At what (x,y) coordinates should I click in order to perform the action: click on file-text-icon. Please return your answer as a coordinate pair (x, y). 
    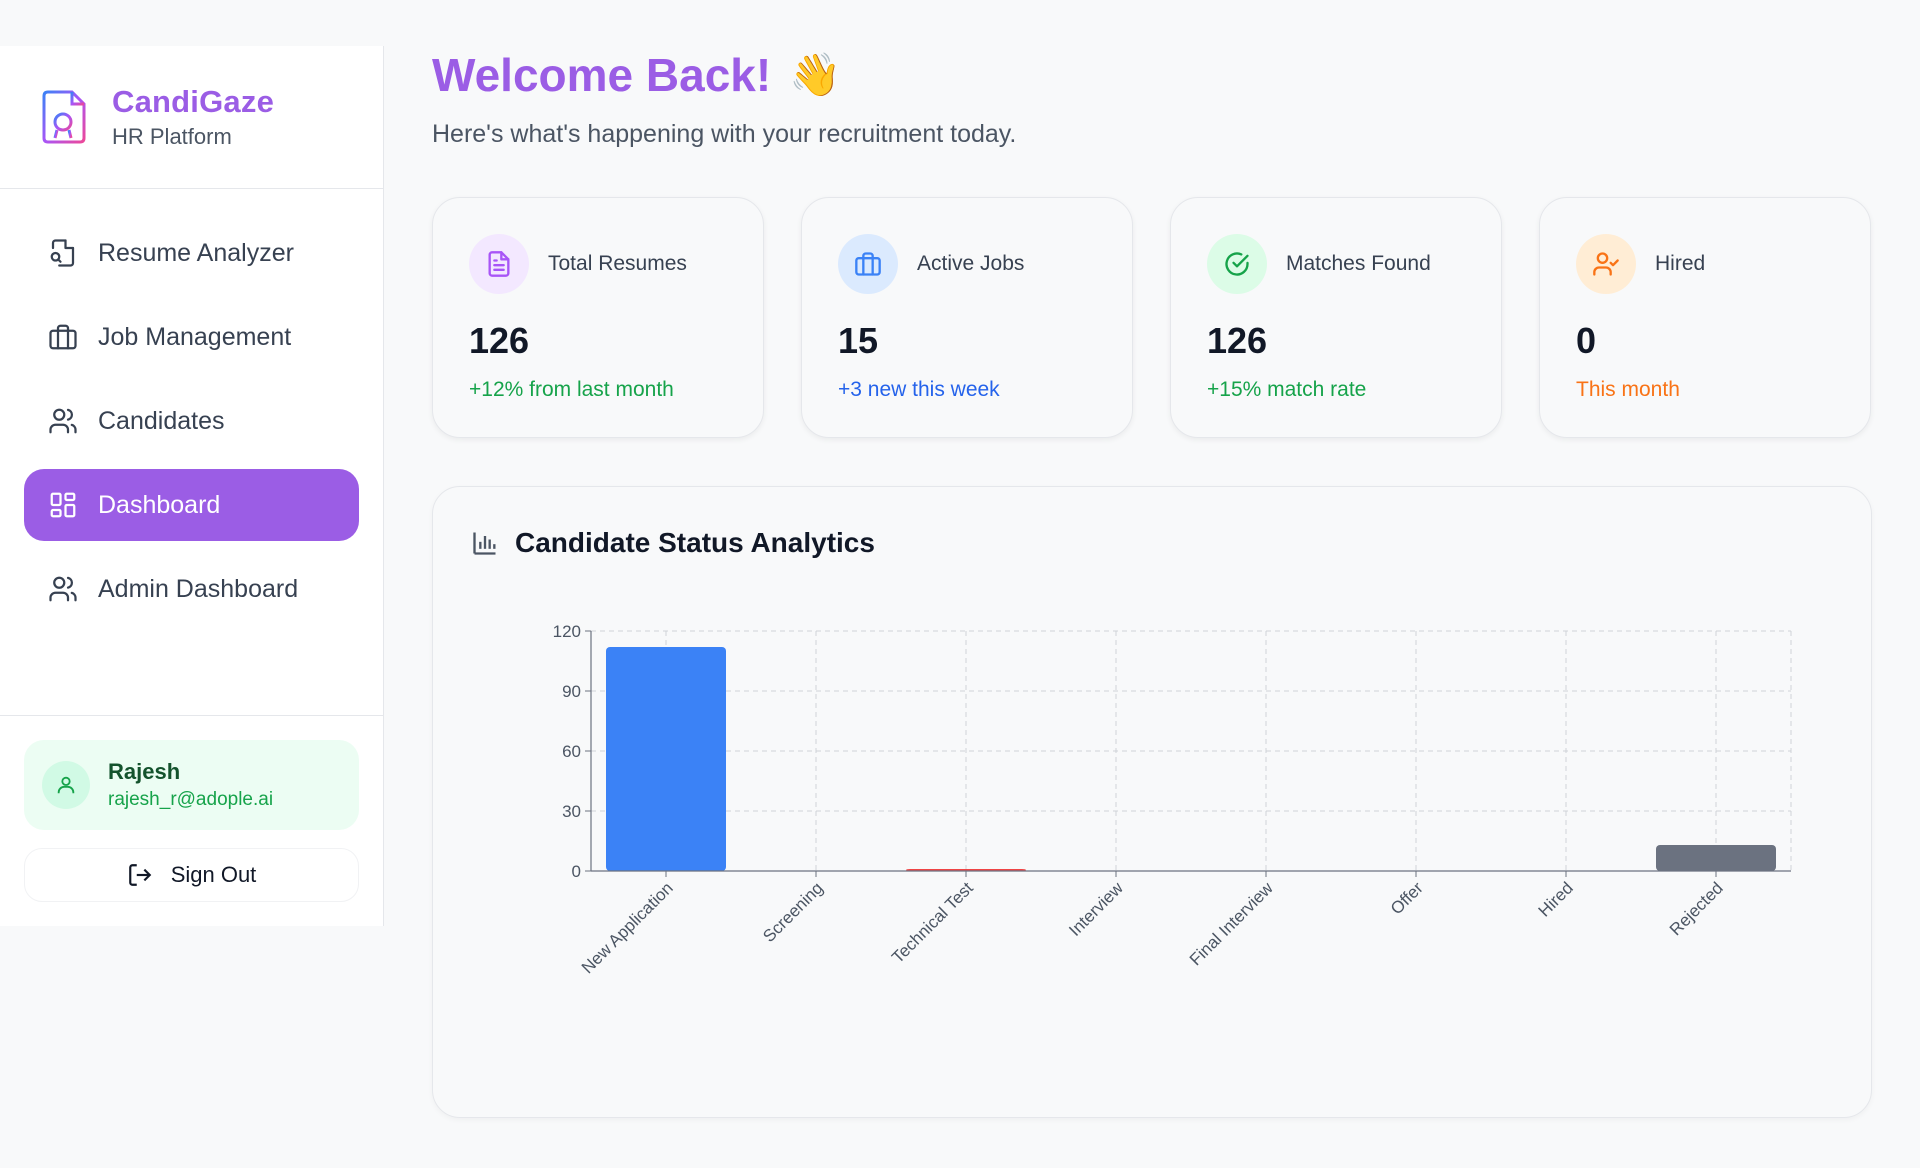
    Looking at the image, I should click on (499, 264).